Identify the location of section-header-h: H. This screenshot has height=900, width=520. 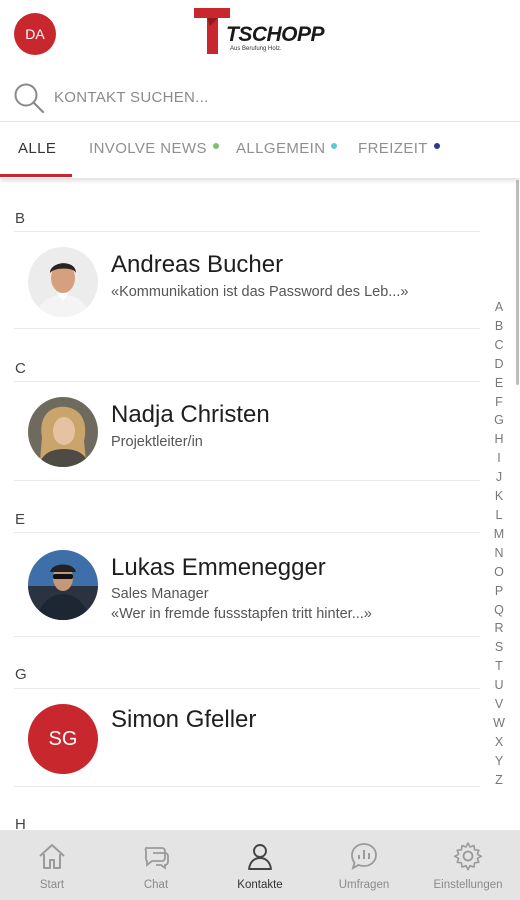
(20, 823).